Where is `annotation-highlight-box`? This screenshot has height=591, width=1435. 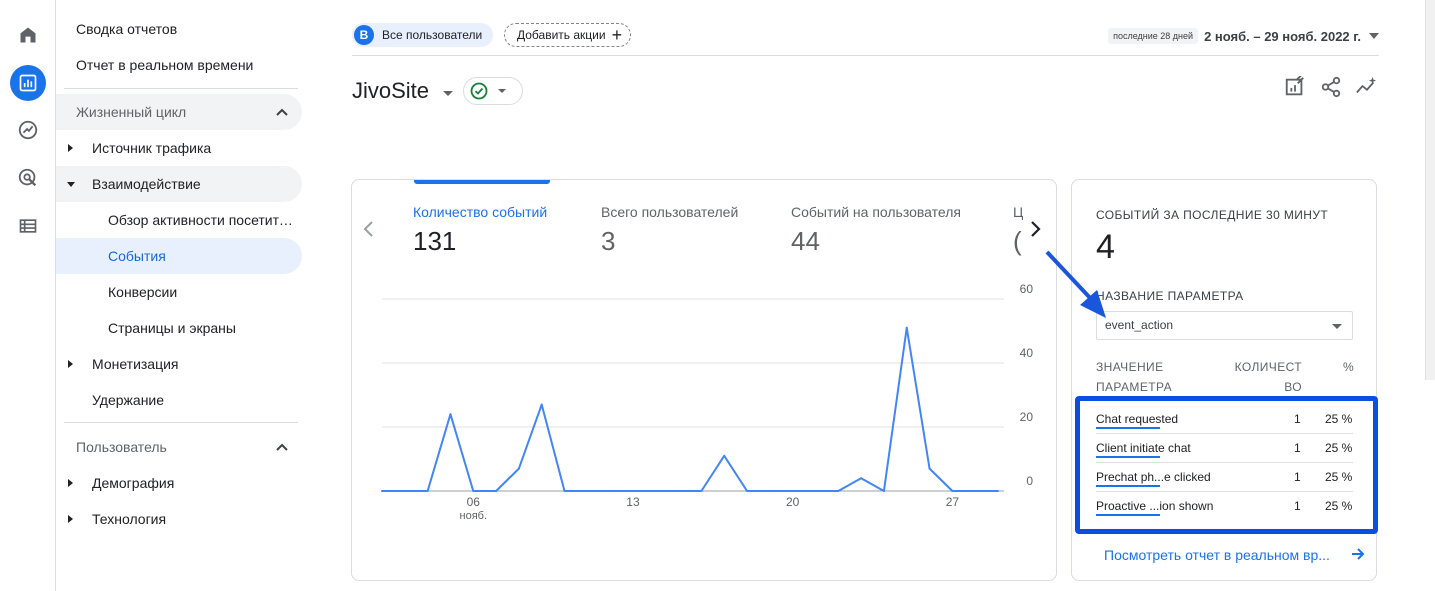
annotation-highlight-box is located at coordinates (1226, 465).